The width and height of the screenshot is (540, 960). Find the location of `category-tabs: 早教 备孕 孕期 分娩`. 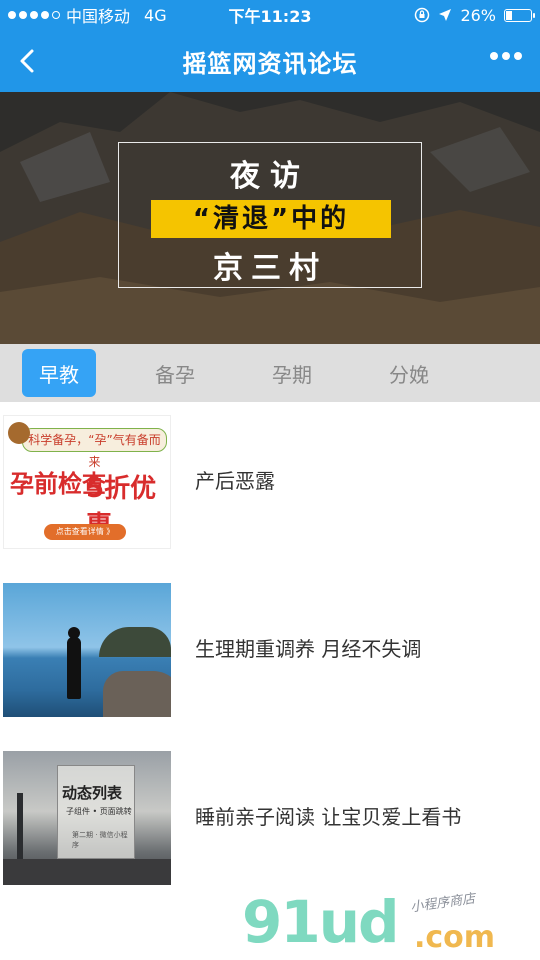

category-tabs: 早教 备孕 孕期 分娩 is located at coordinates (270, 373).